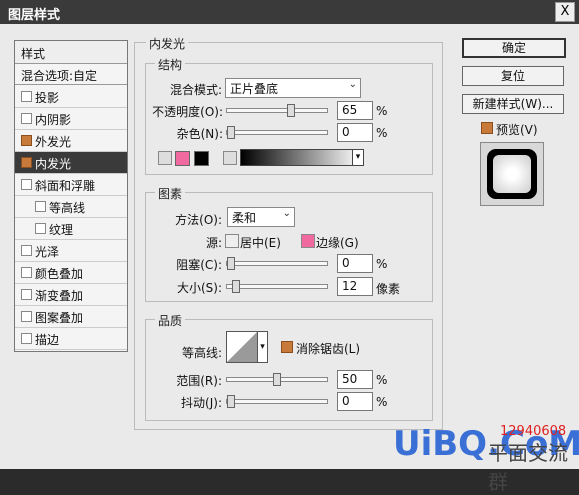 This screenshot has width=579, height=495. I want to click on structure-title: 结构, so click(170, 64).